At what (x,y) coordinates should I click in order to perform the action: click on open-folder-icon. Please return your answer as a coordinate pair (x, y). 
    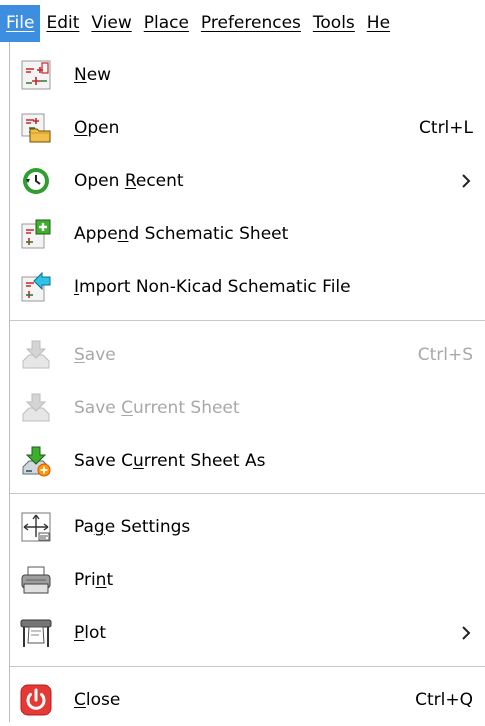
    Looking at the image, I should click on (36, 128).